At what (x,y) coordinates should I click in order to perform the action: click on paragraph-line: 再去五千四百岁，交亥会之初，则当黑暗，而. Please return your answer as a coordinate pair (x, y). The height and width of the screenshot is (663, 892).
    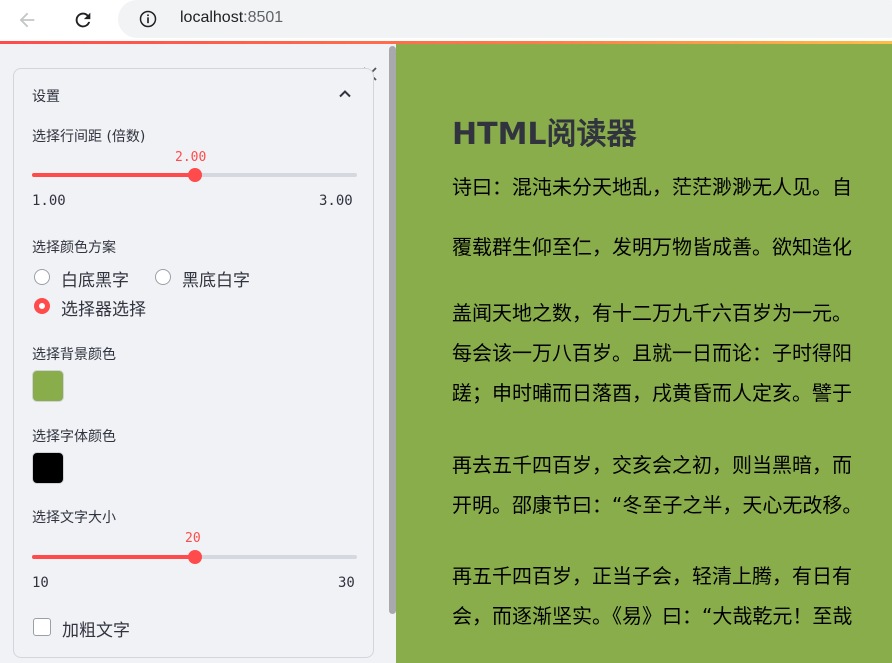
    Looking at the image, I should click on (652, 465).